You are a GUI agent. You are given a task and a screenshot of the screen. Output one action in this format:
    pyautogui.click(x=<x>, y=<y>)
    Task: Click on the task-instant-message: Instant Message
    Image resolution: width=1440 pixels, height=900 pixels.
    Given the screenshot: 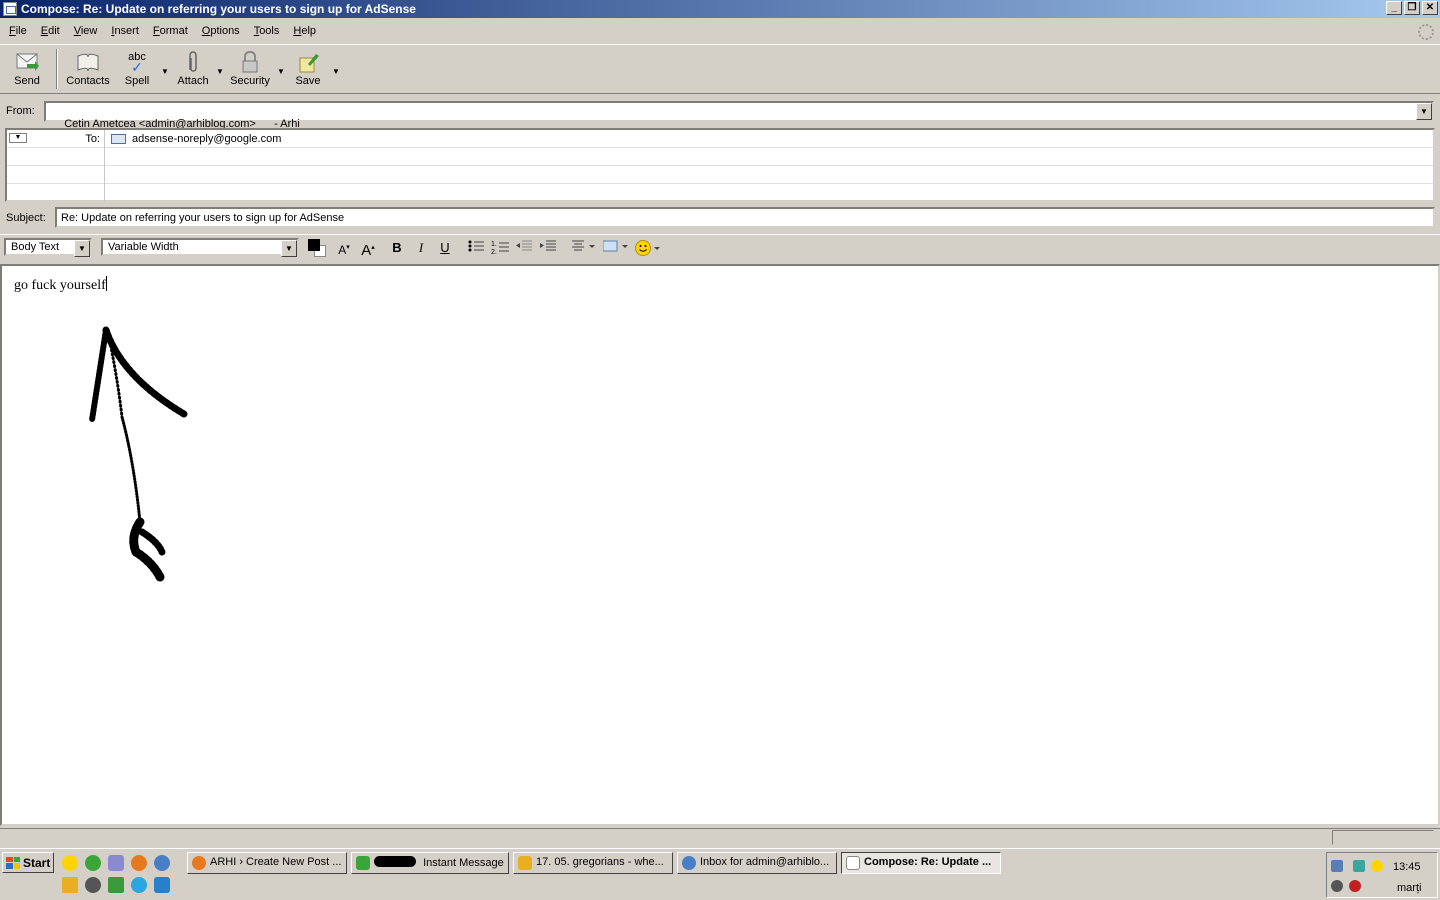 What is the action you would take?
    pyautogui.click(x=430, y=863)
    